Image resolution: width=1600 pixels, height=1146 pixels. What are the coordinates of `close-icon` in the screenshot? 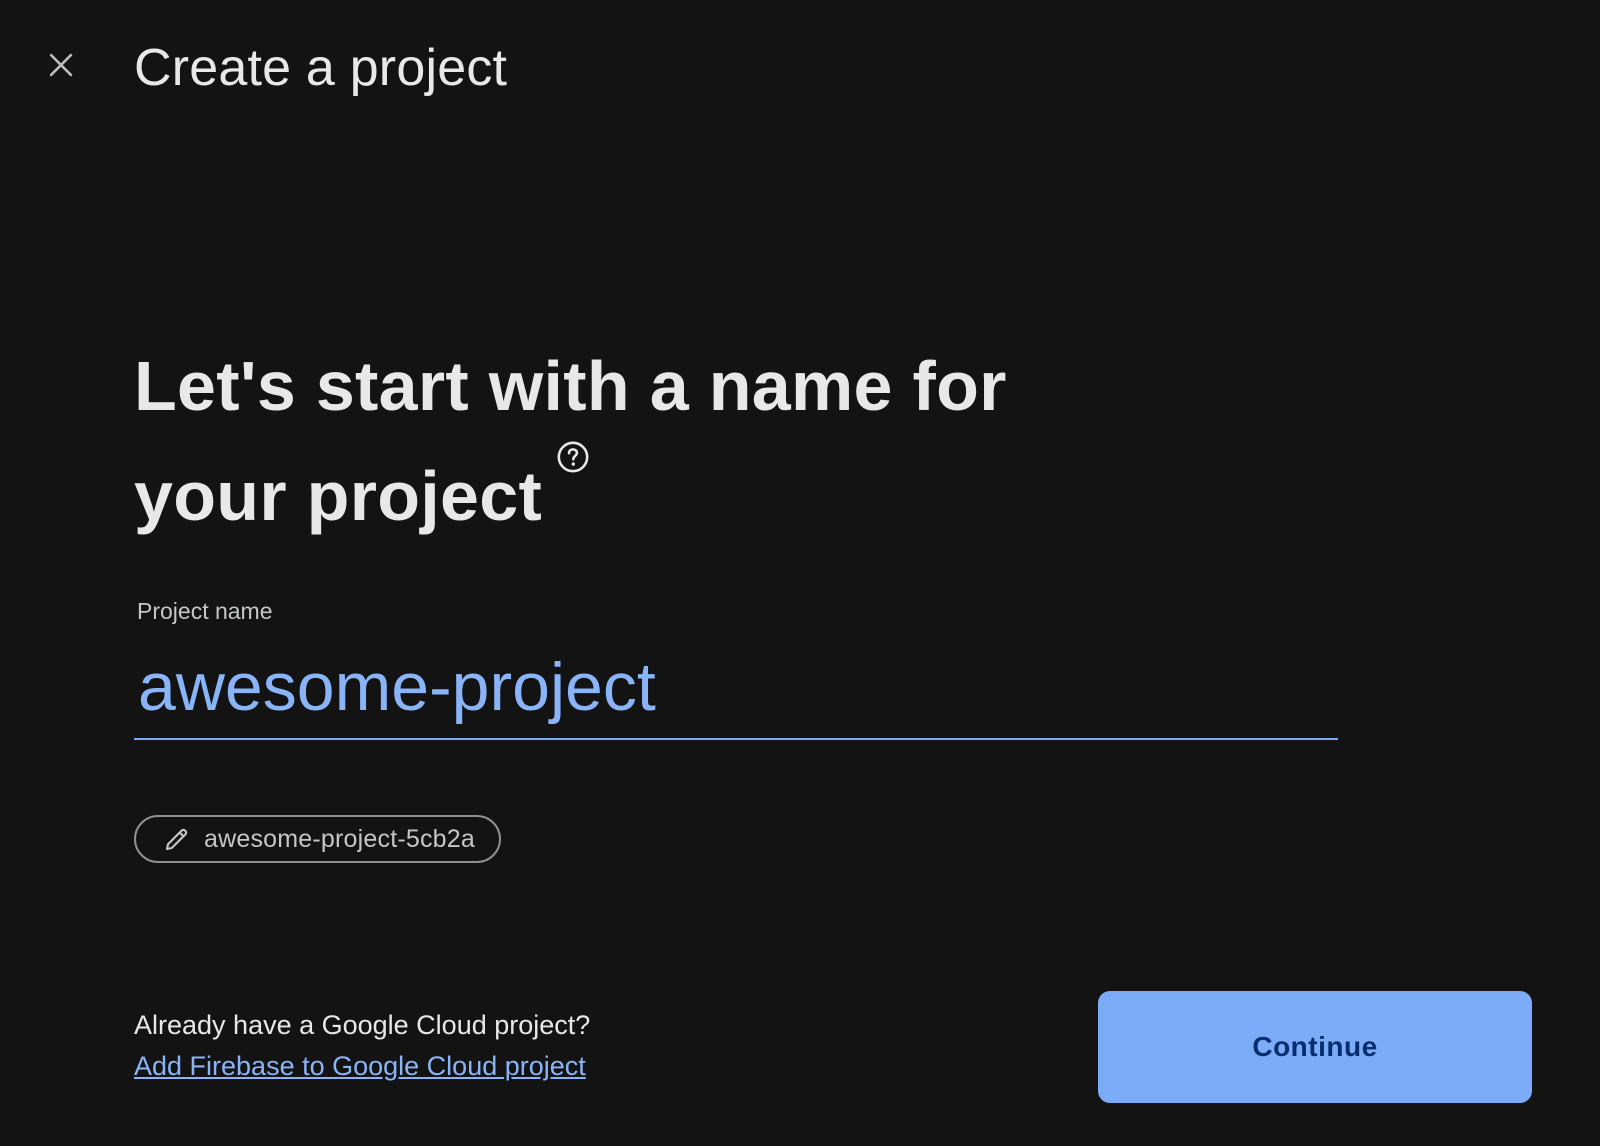 It's located at (61, 67).